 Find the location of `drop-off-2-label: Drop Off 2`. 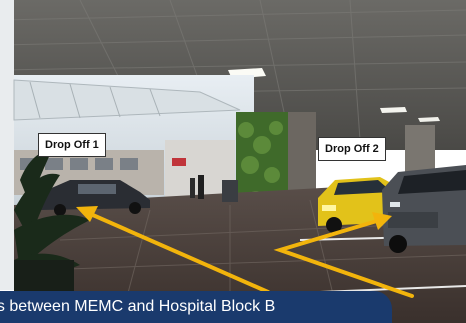

drop-off-2-label: Drop Off 2 is located at coordinates (352, 149).